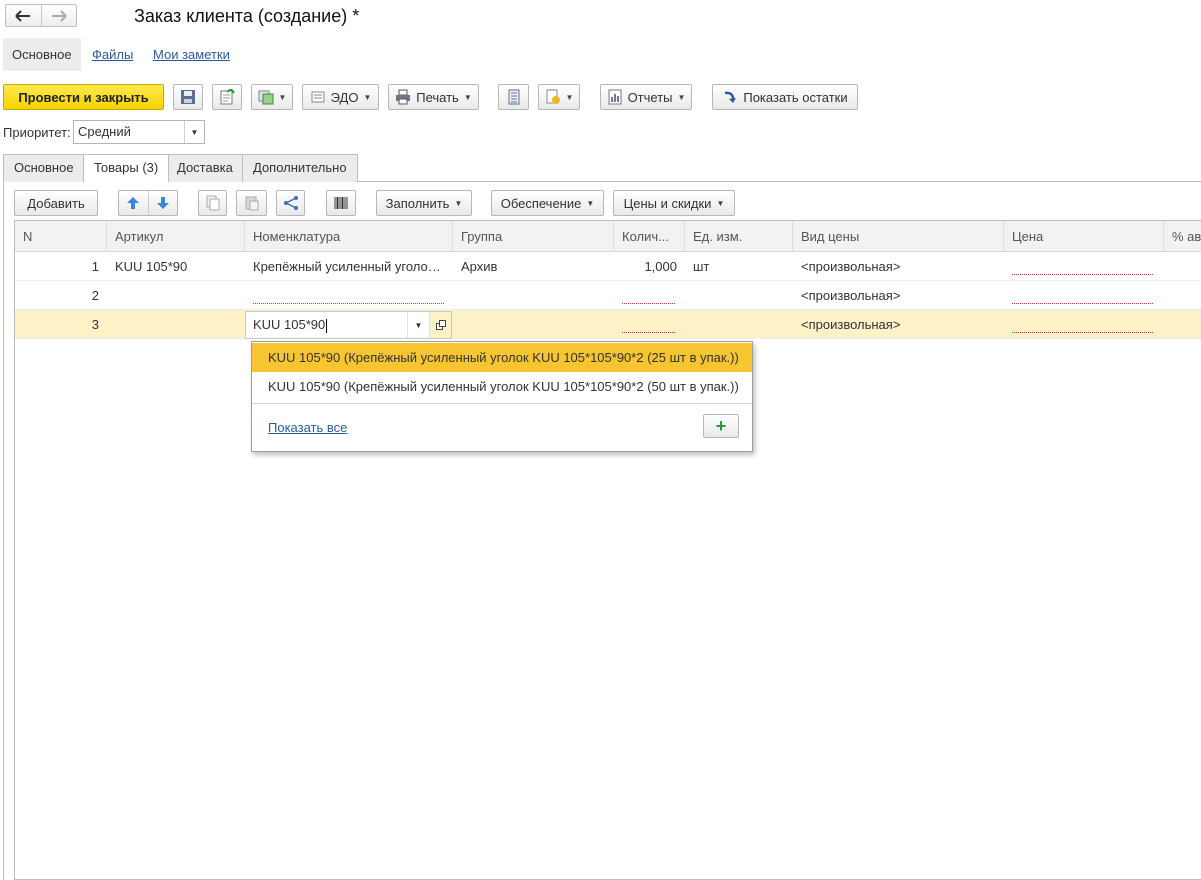 The image size is (1201, 880). What do you see at coordinates (348, 303) in the screenshot?
I see `nomenclature-required-underline` at bounding box center [348, 303].